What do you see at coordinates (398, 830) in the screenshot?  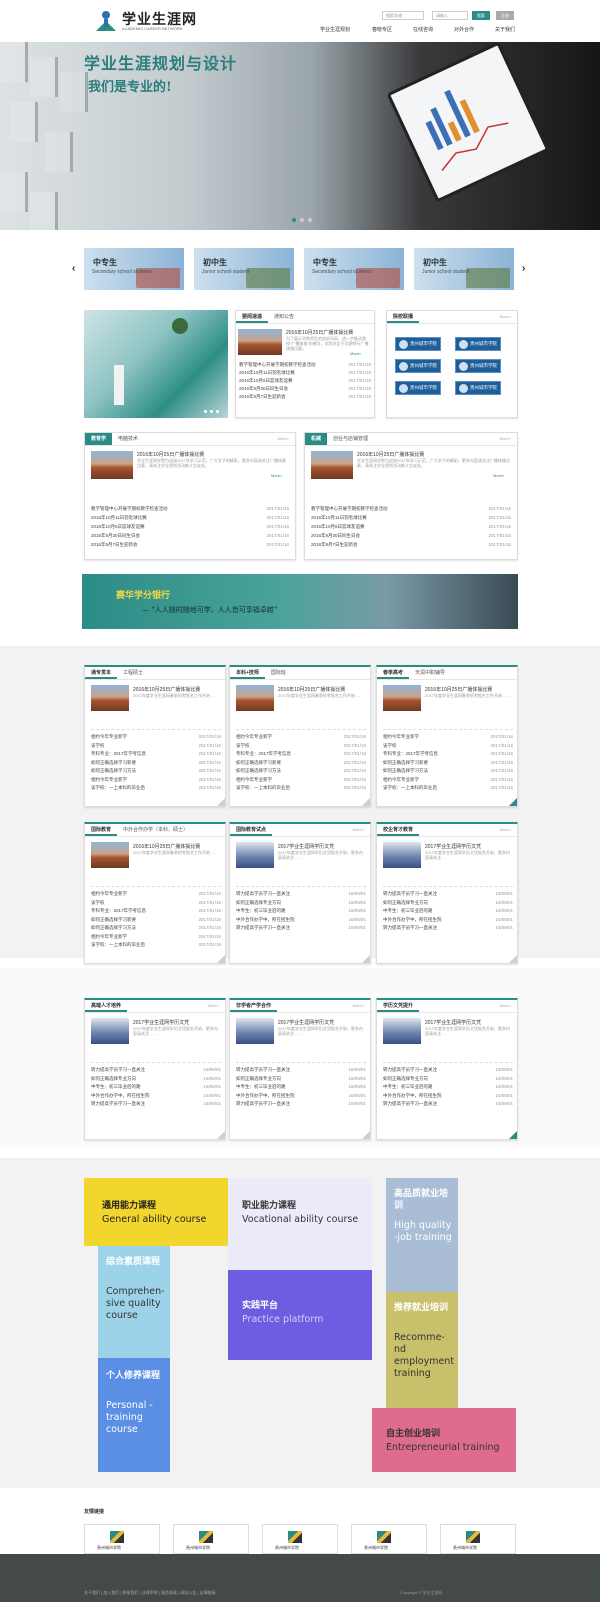 I see `tab: 校企育才教育` at bounding box center [398, 830].